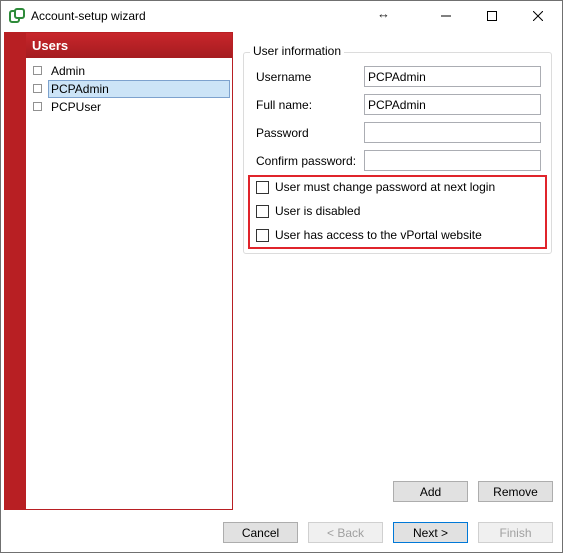 The width and height of the screenshot is (563, 553). What do you see at coordinates (515, 532) in the screenshot?
I see `finish-button: Finish` at bounding box center [515, 532].